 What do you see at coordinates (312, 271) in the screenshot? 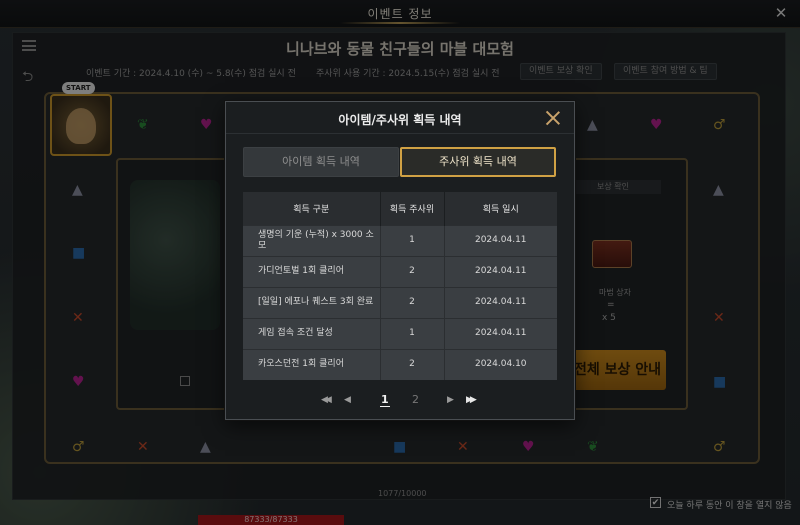
I see `row-category: 가디언토벌 1회 클리어` at bounding box center [312, 271].